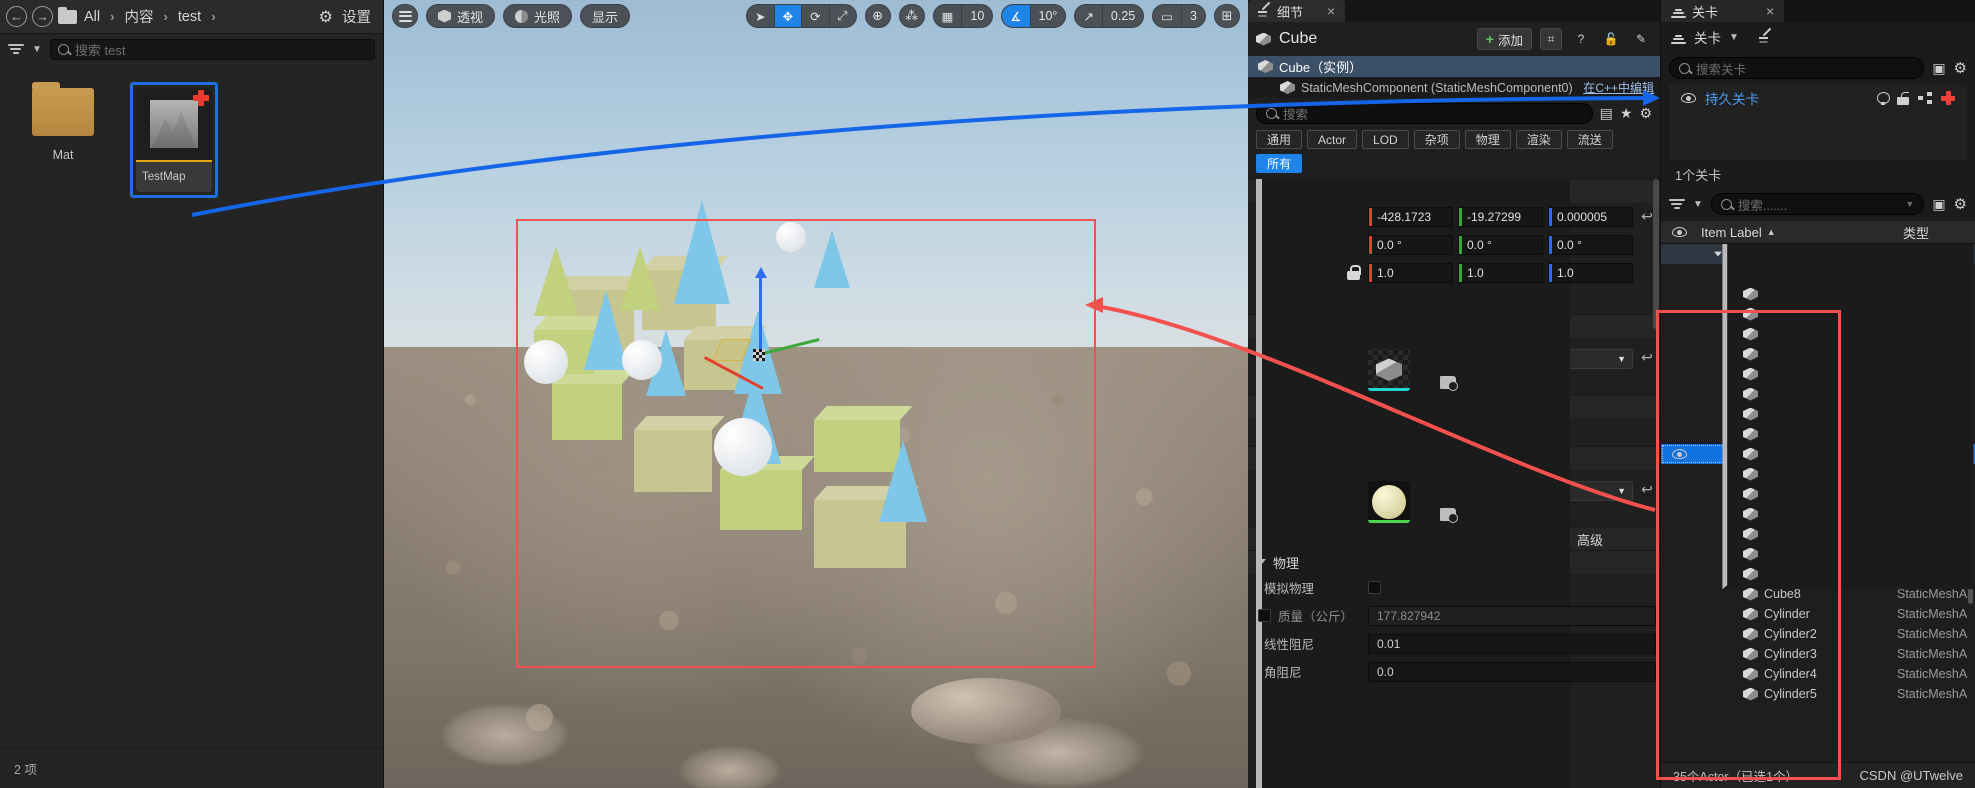  I want to click on tab-details: 细节 ×, so click(1297, 11).